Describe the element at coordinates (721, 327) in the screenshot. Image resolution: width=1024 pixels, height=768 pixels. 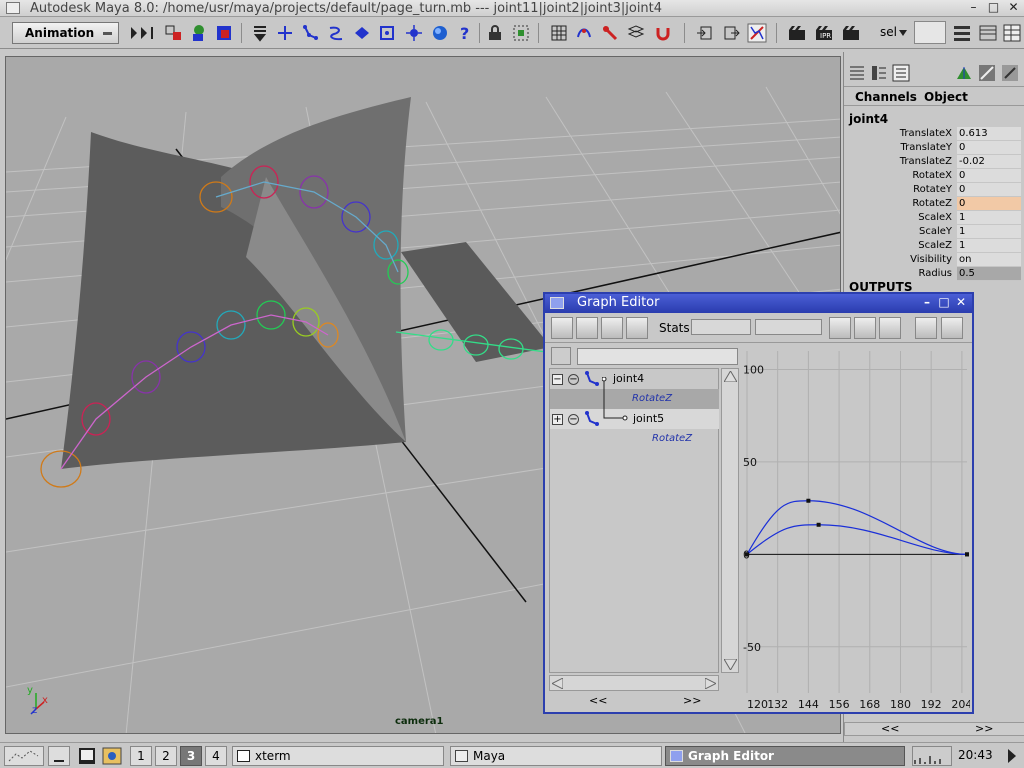
I see `stats-frame-field` at that location.